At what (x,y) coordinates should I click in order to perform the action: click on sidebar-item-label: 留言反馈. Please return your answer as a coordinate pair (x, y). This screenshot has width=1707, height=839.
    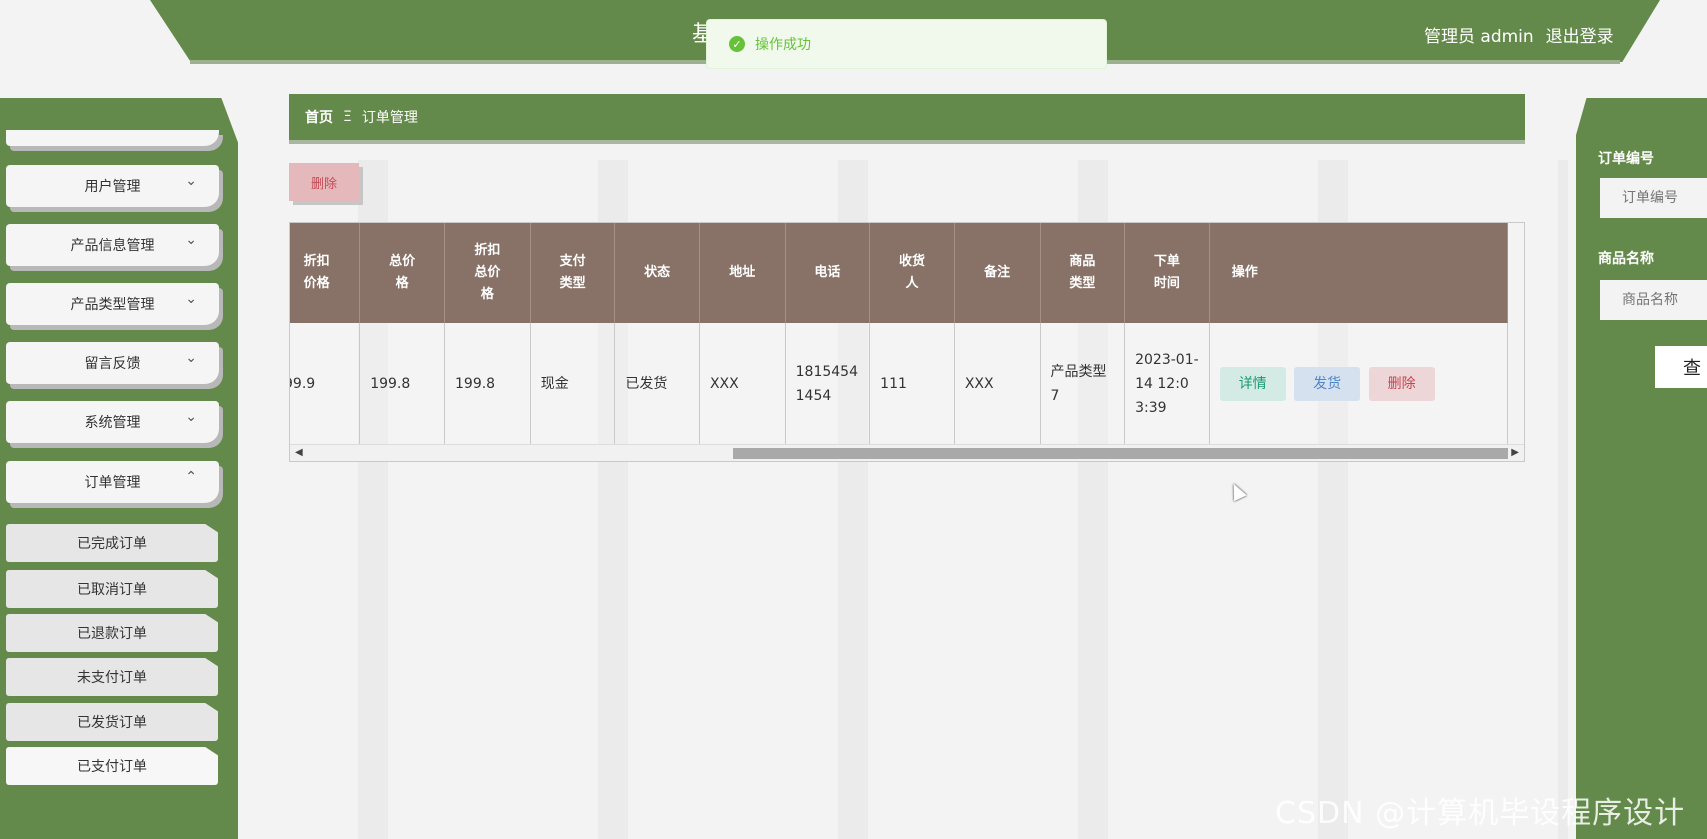
    Looking at the image, I should click on (112, 364).